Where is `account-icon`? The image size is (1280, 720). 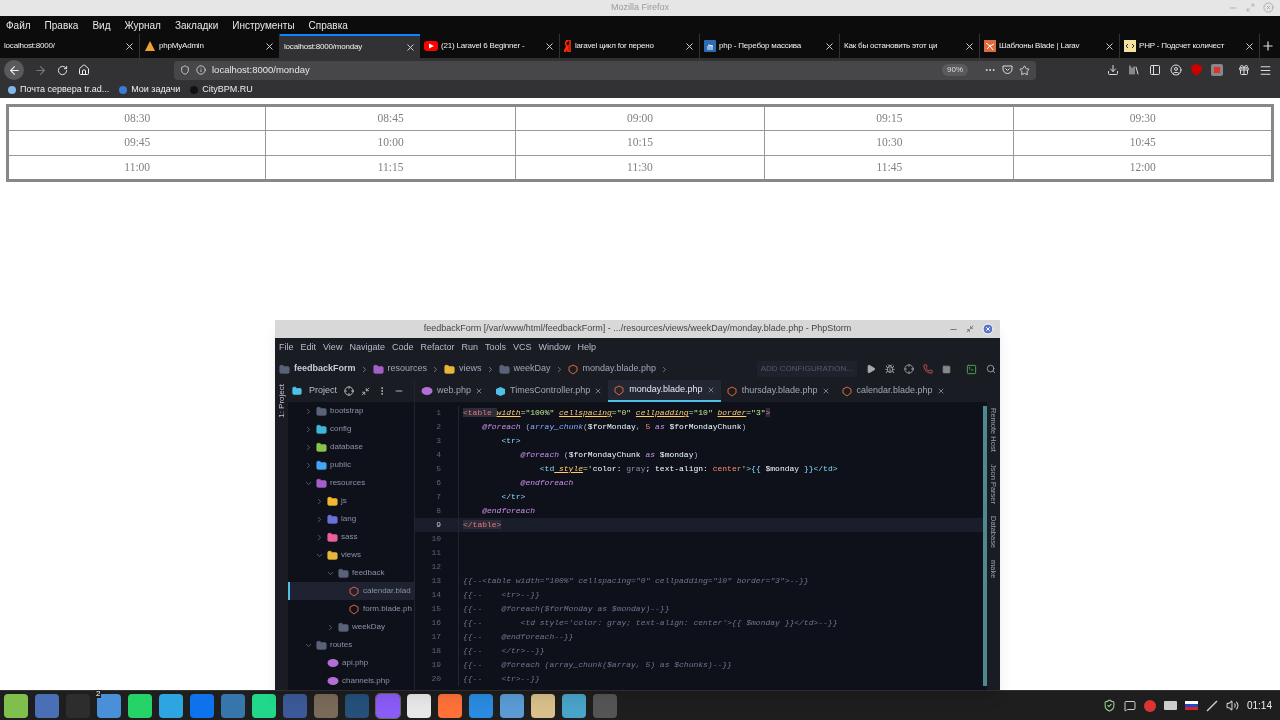
account-icon is located at coordinates (1176, 70).